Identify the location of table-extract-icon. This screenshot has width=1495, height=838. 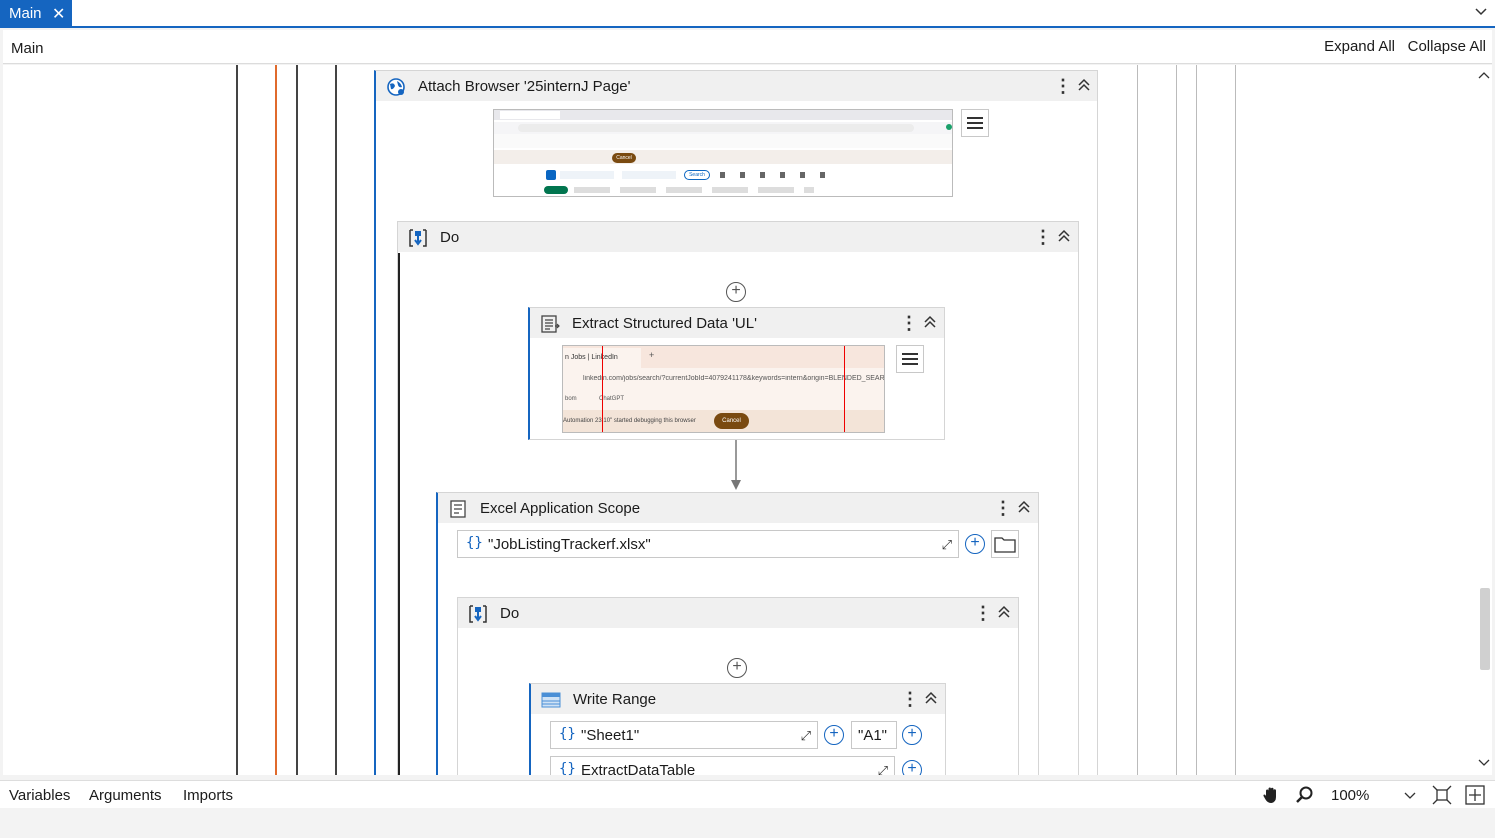
(550, 324).